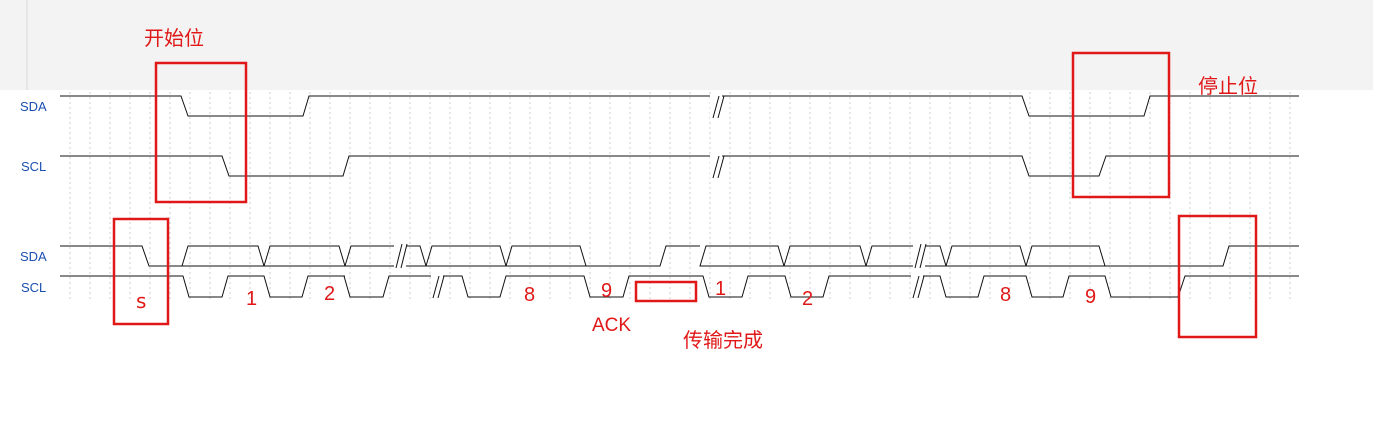 The width and height of the screenshot is (1373, 429). What do you see at coordinates (33, 166) in the screenshot?
I see `upper-scl-label: SCL` at bounding box center [33, 166].